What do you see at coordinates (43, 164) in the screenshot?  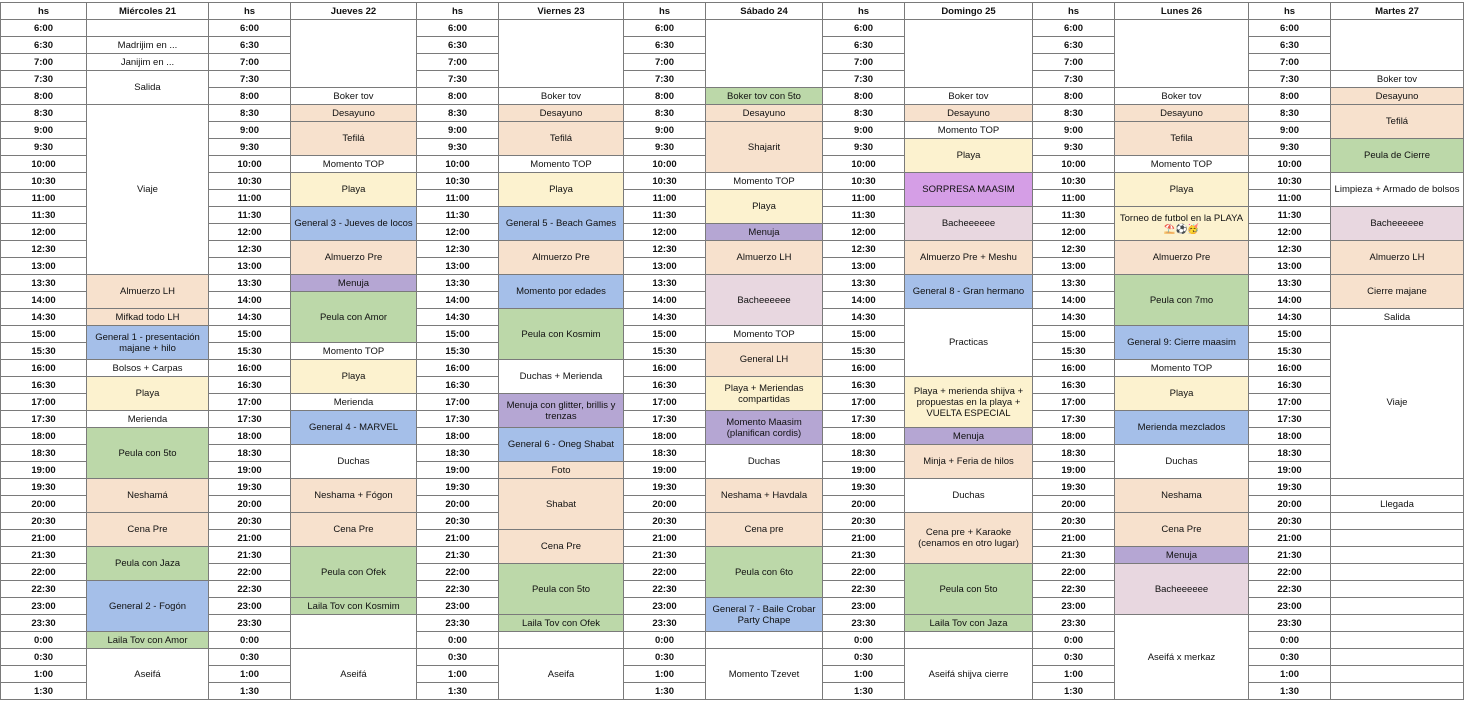 I see `time-cell: 10:00` at bounding box center [43, 164].